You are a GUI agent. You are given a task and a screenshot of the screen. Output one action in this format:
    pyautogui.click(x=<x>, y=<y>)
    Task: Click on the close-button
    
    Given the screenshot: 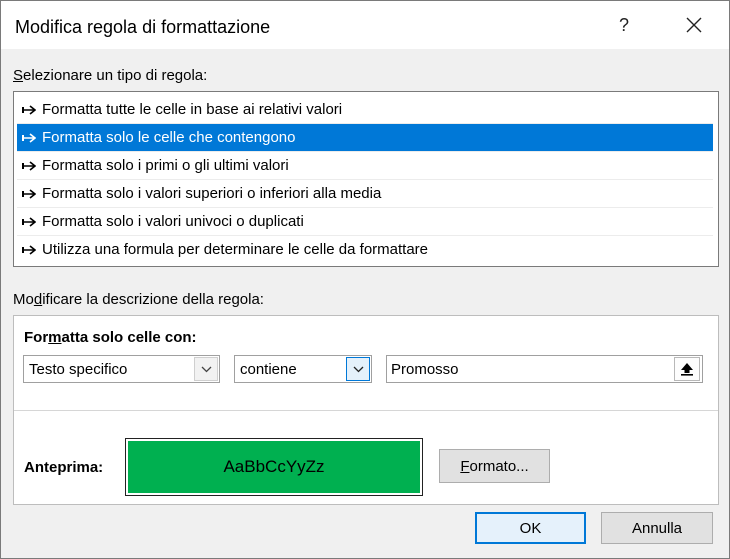 What is the action you would take?
    pyautogui.click(x=694, y=25)
    